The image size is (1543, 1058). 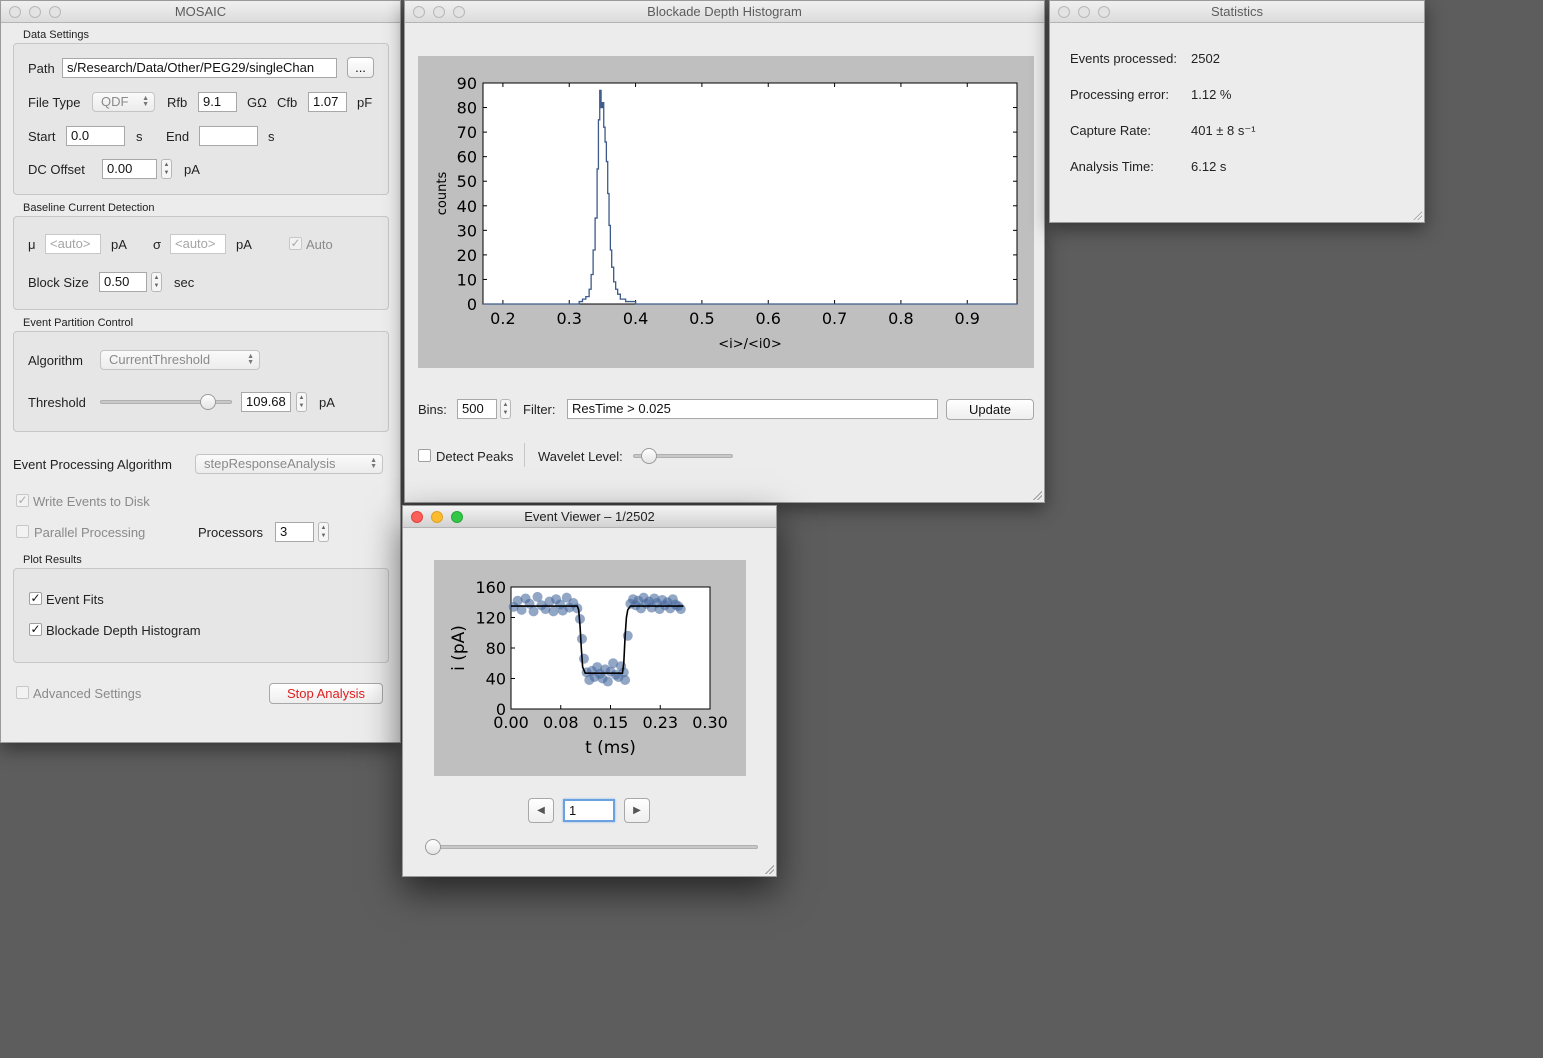 I want to click on next-event-button: ▶, so click(x=637, y=810).